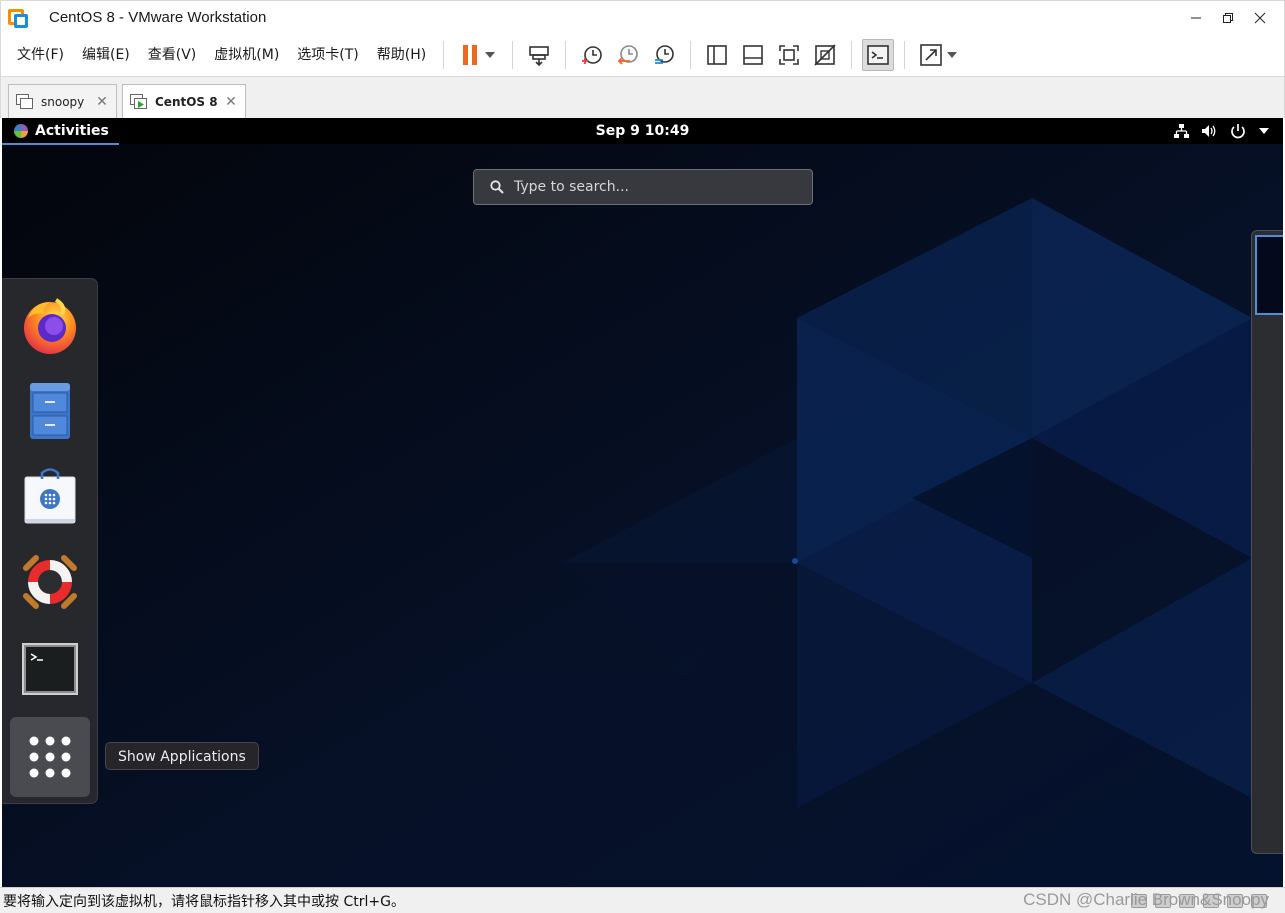  Describe the element at coordinates (246, 55) in the screenshot. I see `menu-vm: 虚拟机(M)` at that location.